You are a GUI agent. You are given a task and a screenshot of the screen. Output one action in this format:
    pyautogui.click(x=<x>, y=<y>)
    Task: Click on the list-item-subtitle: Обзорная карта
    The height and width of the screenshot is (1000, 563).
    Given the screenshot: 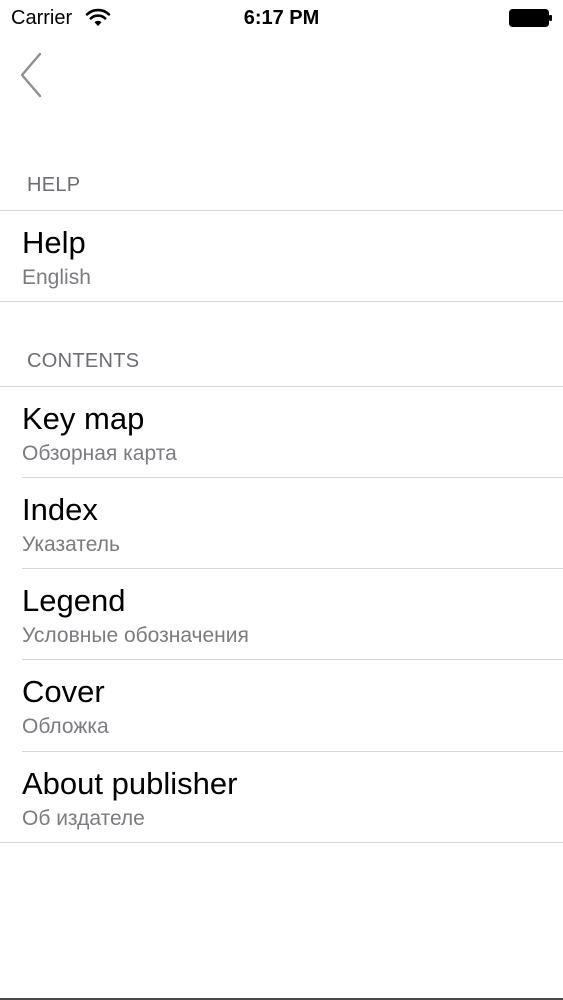 What is the action you would take?
    pyautogui.click(x=99, y=453)
    